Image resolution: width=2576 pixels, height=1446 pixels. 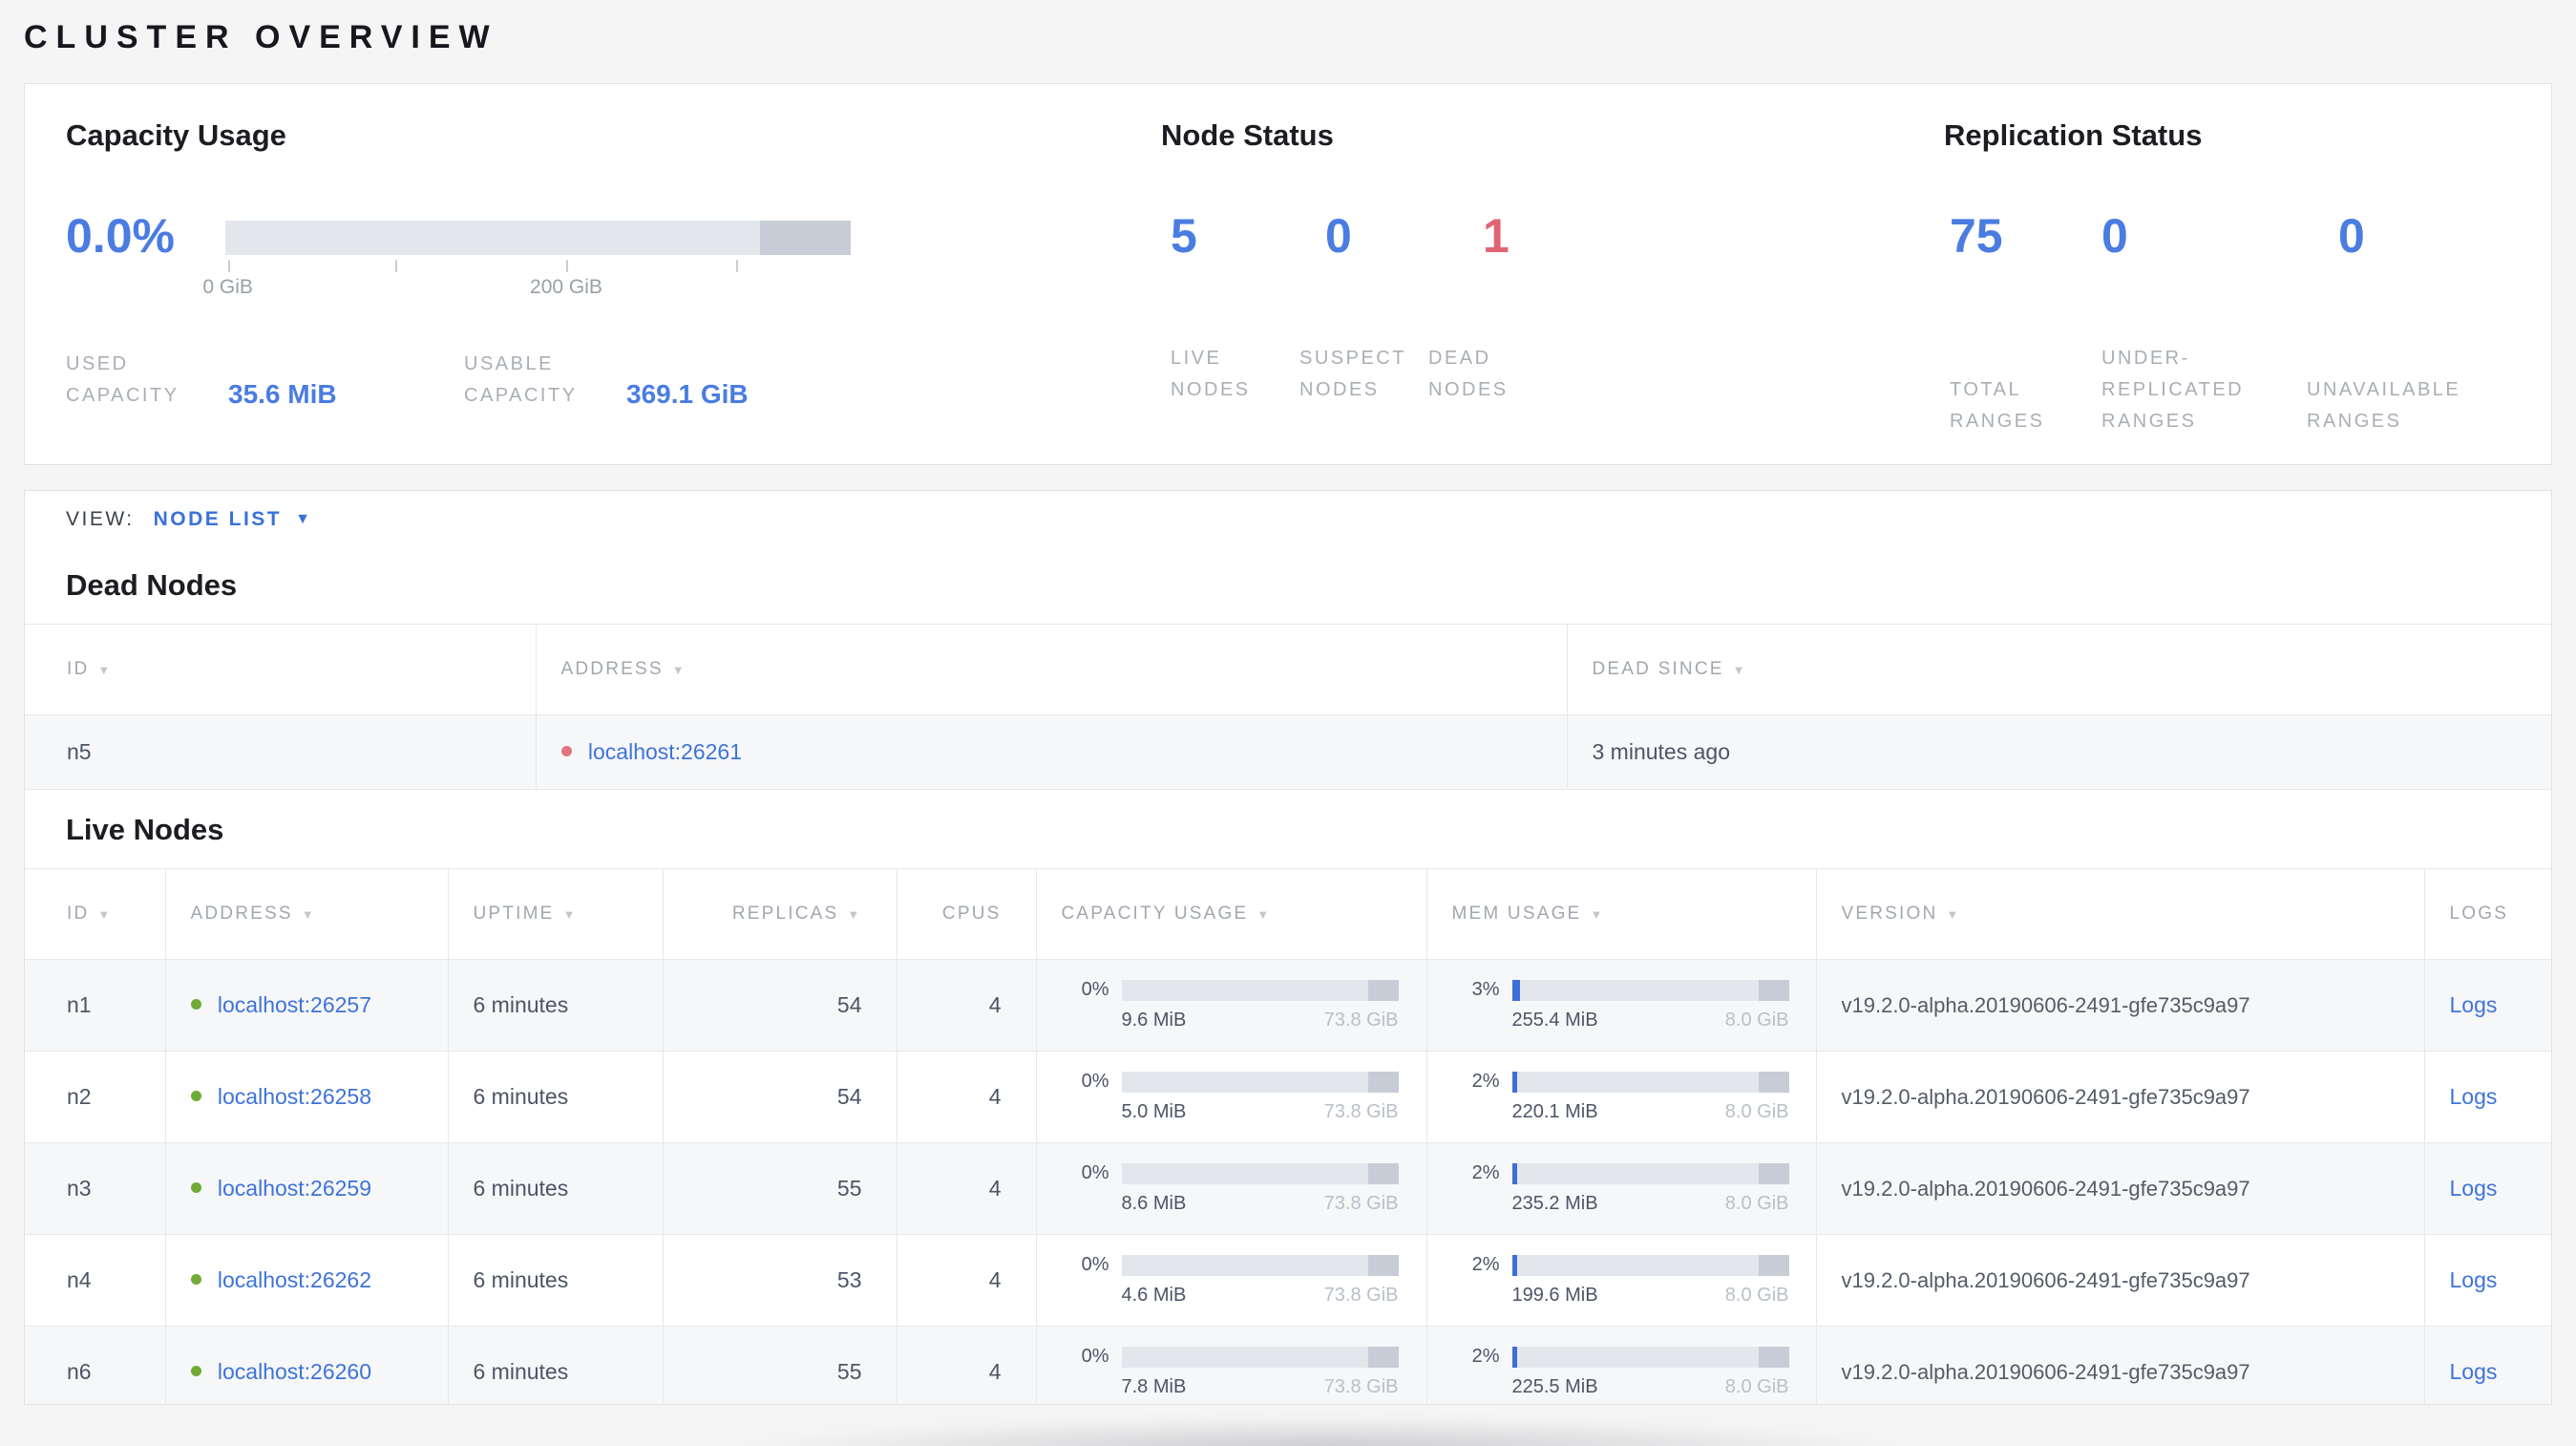 What do you see at coordinates (1485, 990) in the screenshot?
I see `mem-percent-label: 3%` at bounding box center [1485, 990].